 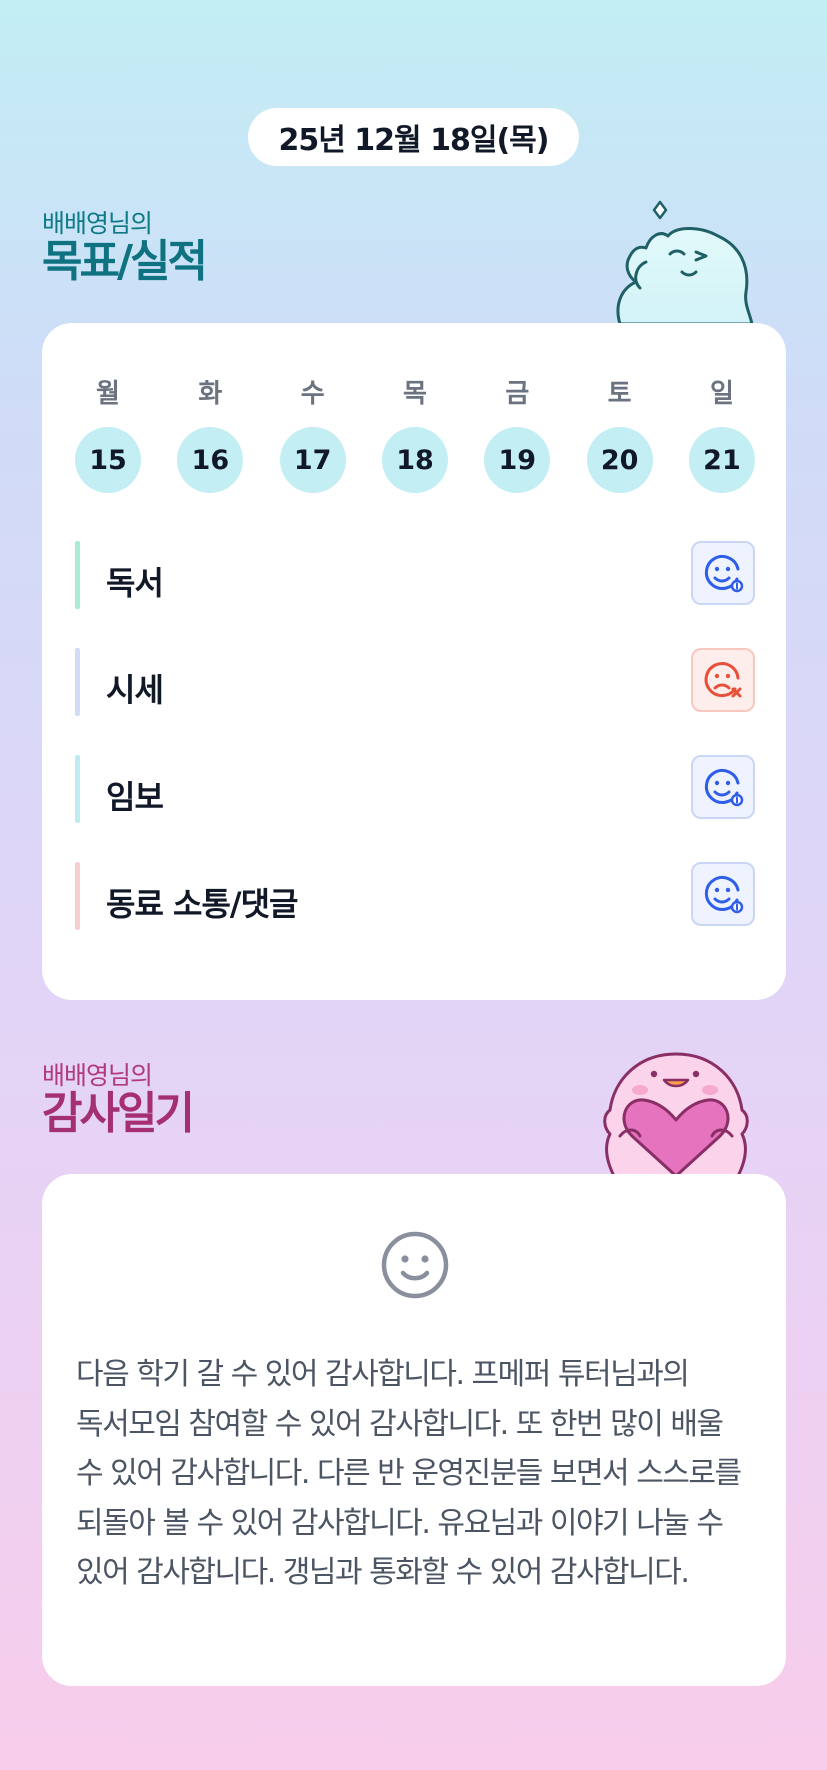 I want to click on day-name: 토, so click(x=619, y=394).